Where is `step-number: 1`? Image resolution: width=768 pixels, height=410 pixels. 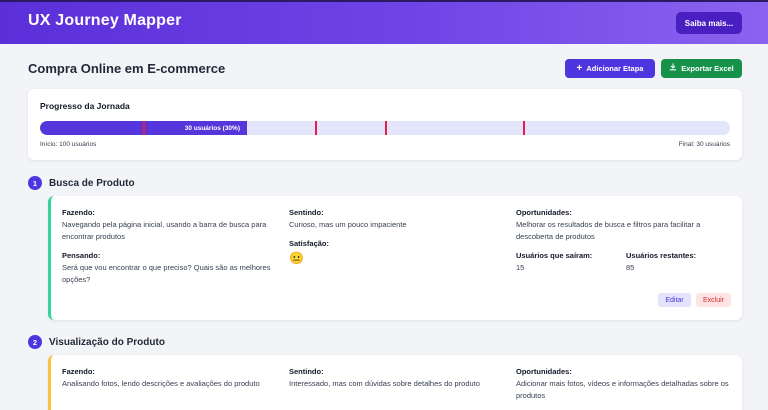 step-number: 1 is located at coordinates (35, 183).